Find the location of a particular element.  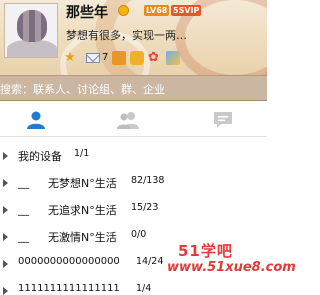

list-item: __ 无追求N°生活 15/23 is located at coordinates (133, 205).